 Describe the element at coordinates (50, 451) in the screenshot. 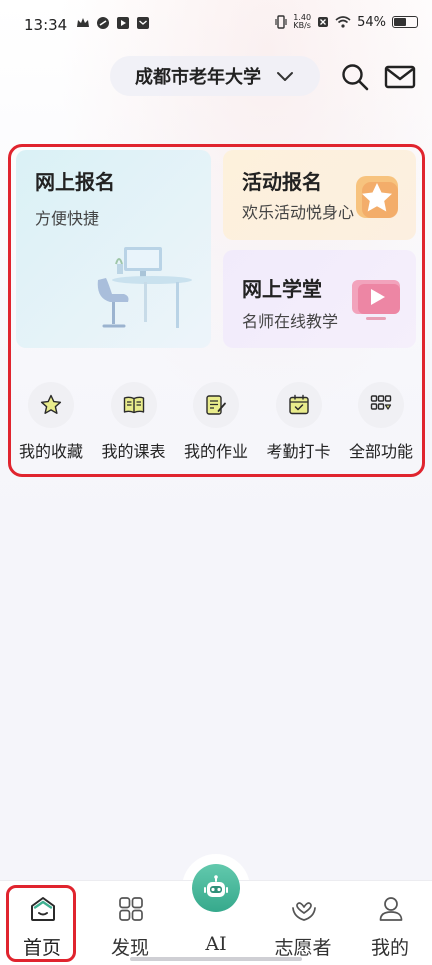

I see `tool-favorites-label: 我的收藏` at that location.